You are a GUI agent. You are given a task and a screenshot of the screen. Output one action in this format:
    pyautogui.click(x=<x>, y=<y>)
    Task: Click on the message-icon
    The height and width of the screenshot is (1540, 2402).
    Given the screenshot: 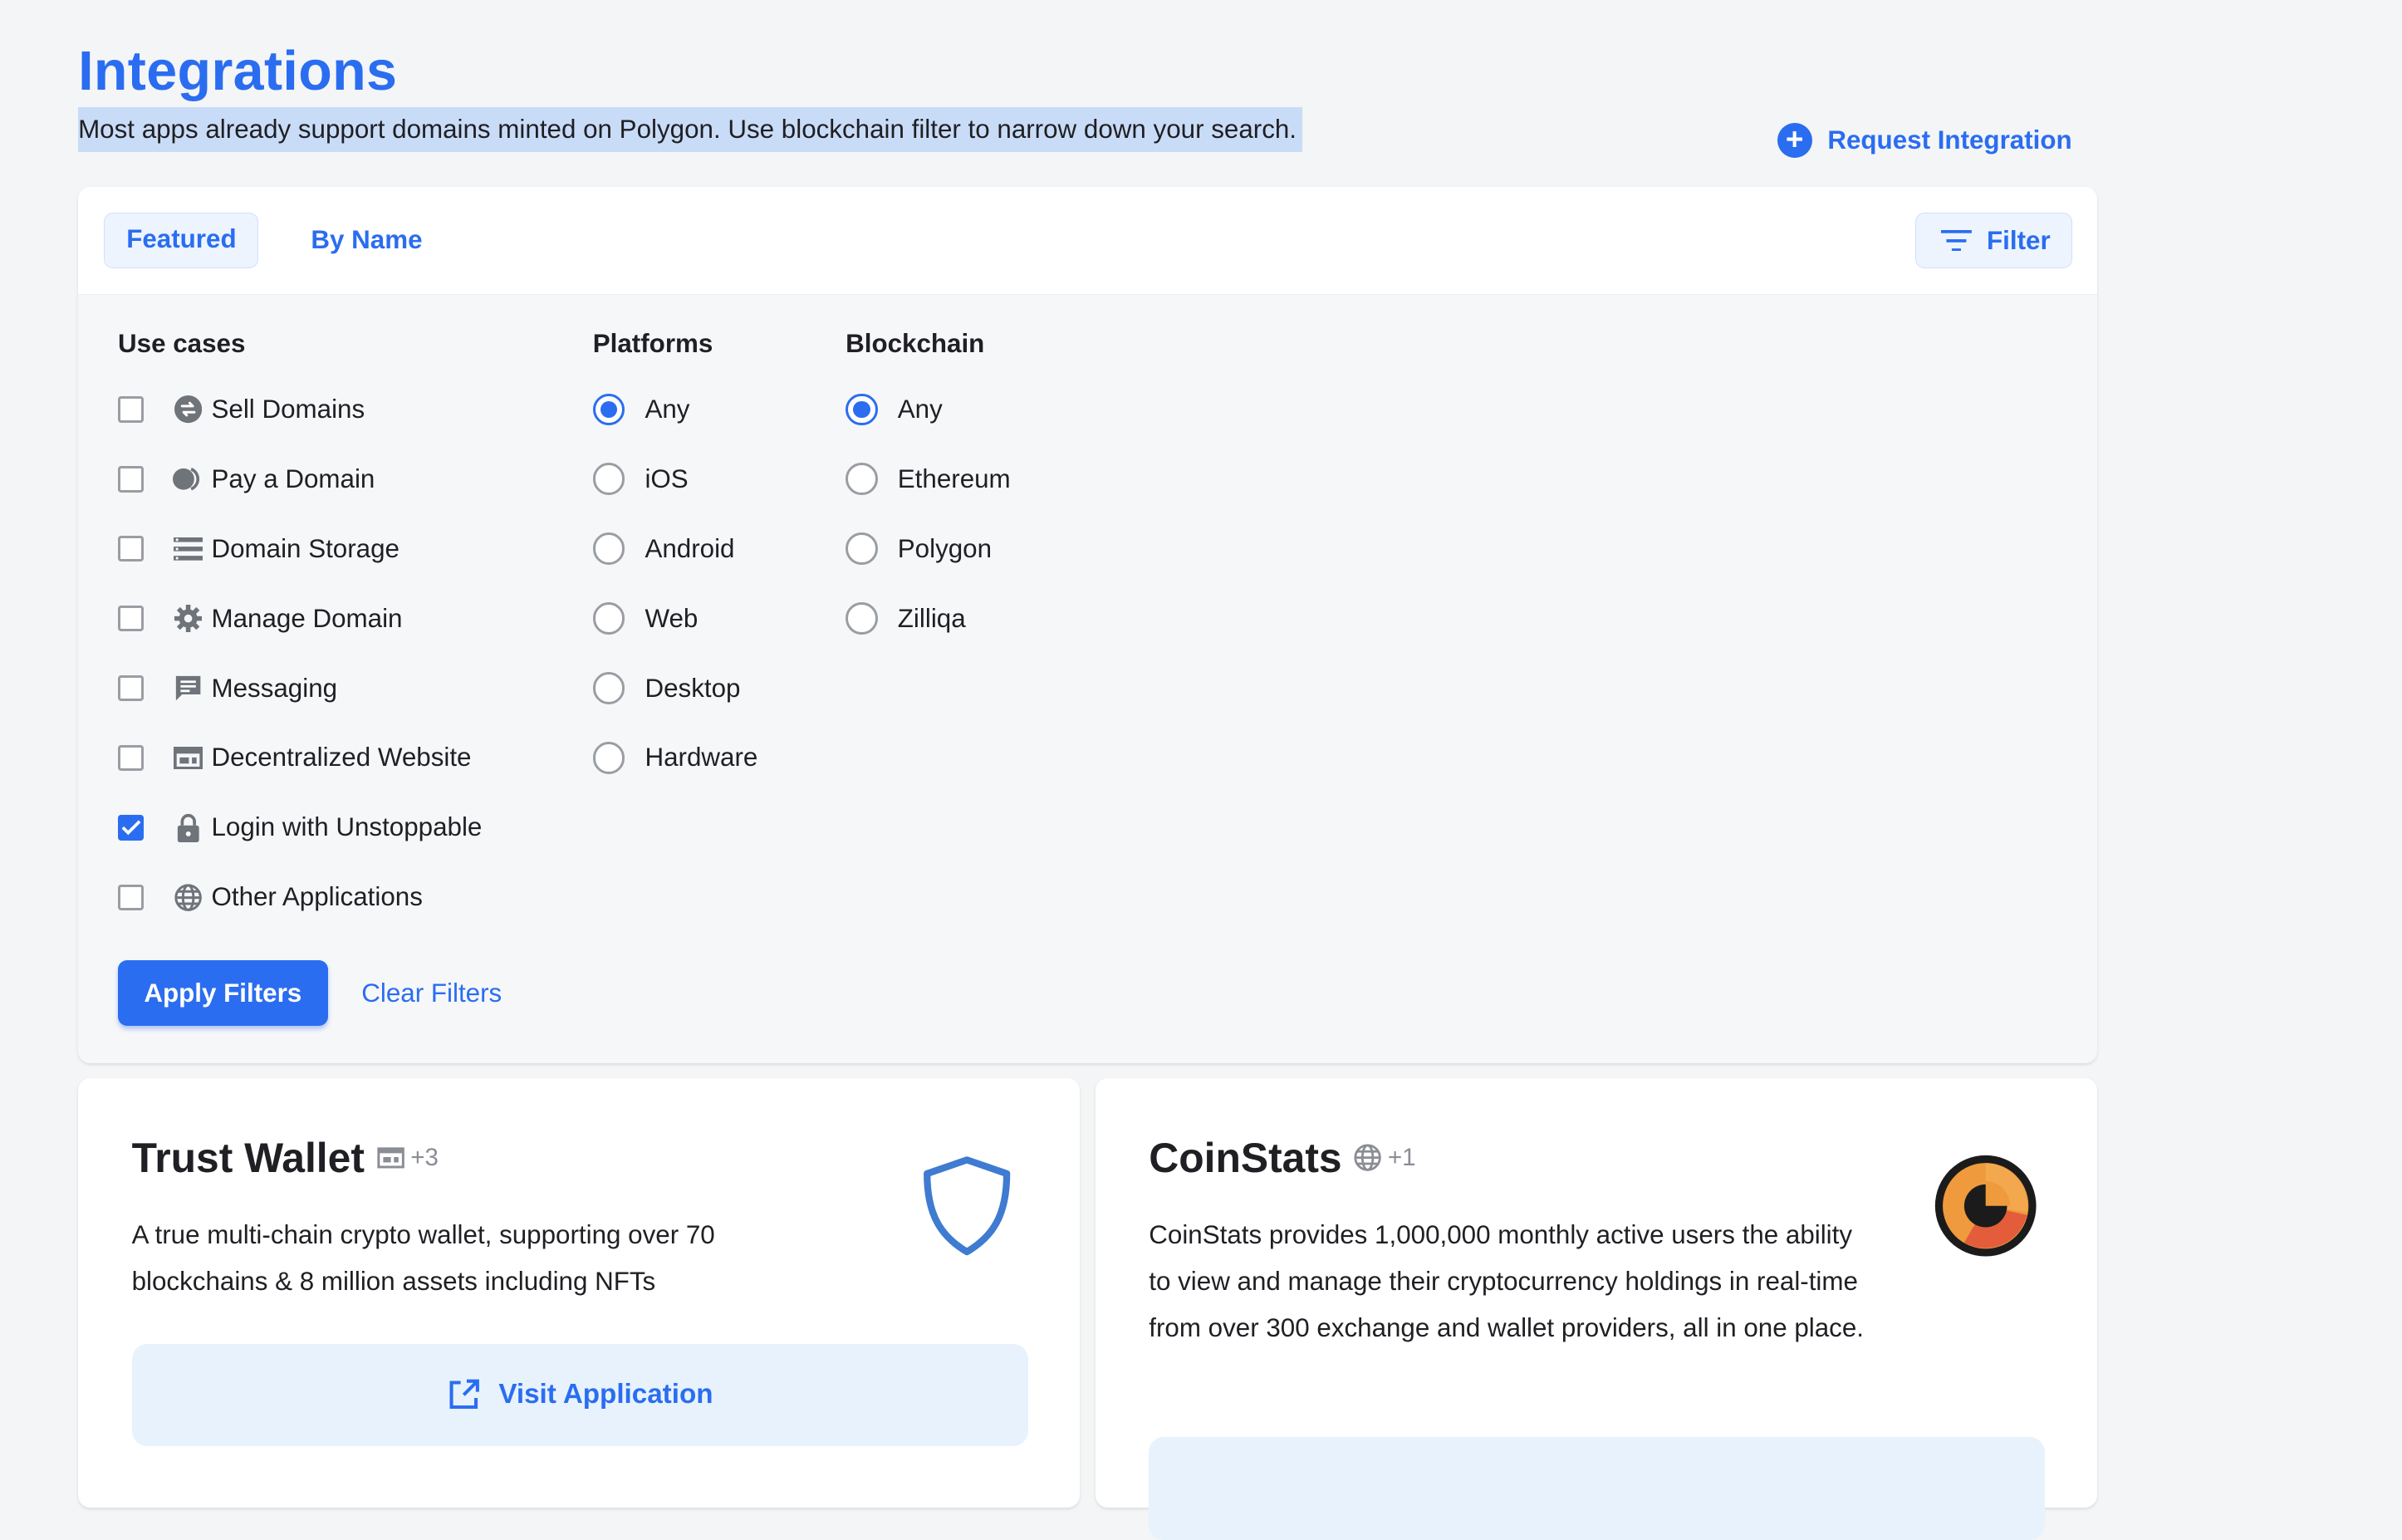 What is the action you would take?
    pyautogui.click(x=188, y=688)
    